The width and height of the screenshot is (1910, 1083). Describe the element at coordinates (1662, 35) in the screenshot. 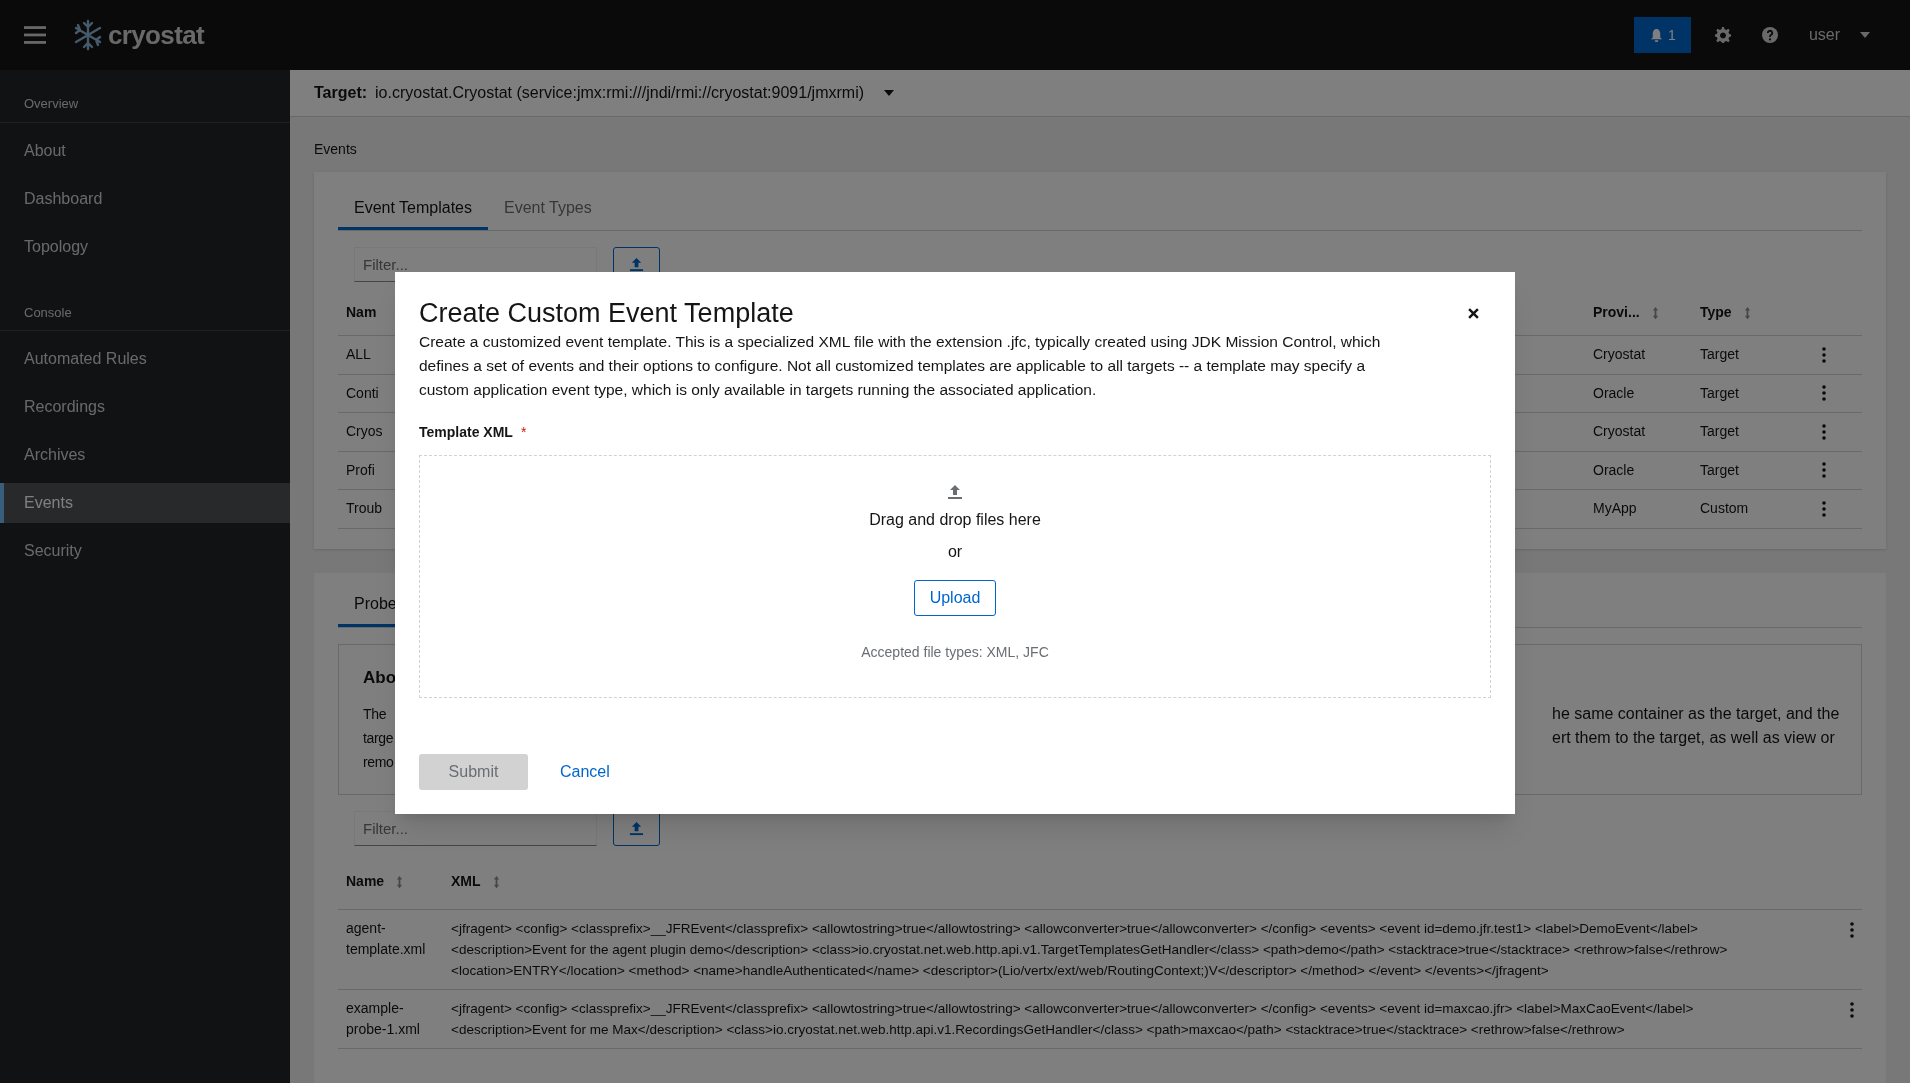

I see `notifications-button: 1` at that location.